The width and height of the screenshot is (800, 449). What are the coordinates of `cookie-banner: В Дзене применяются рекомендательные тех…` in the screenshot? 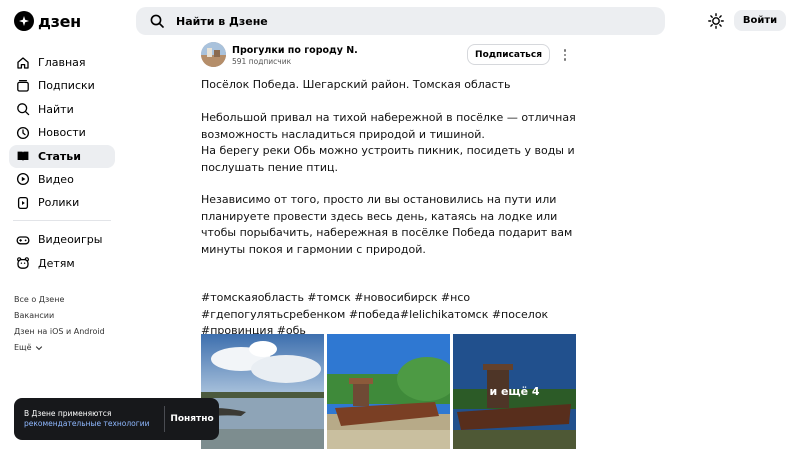 It's located at (116, 419).